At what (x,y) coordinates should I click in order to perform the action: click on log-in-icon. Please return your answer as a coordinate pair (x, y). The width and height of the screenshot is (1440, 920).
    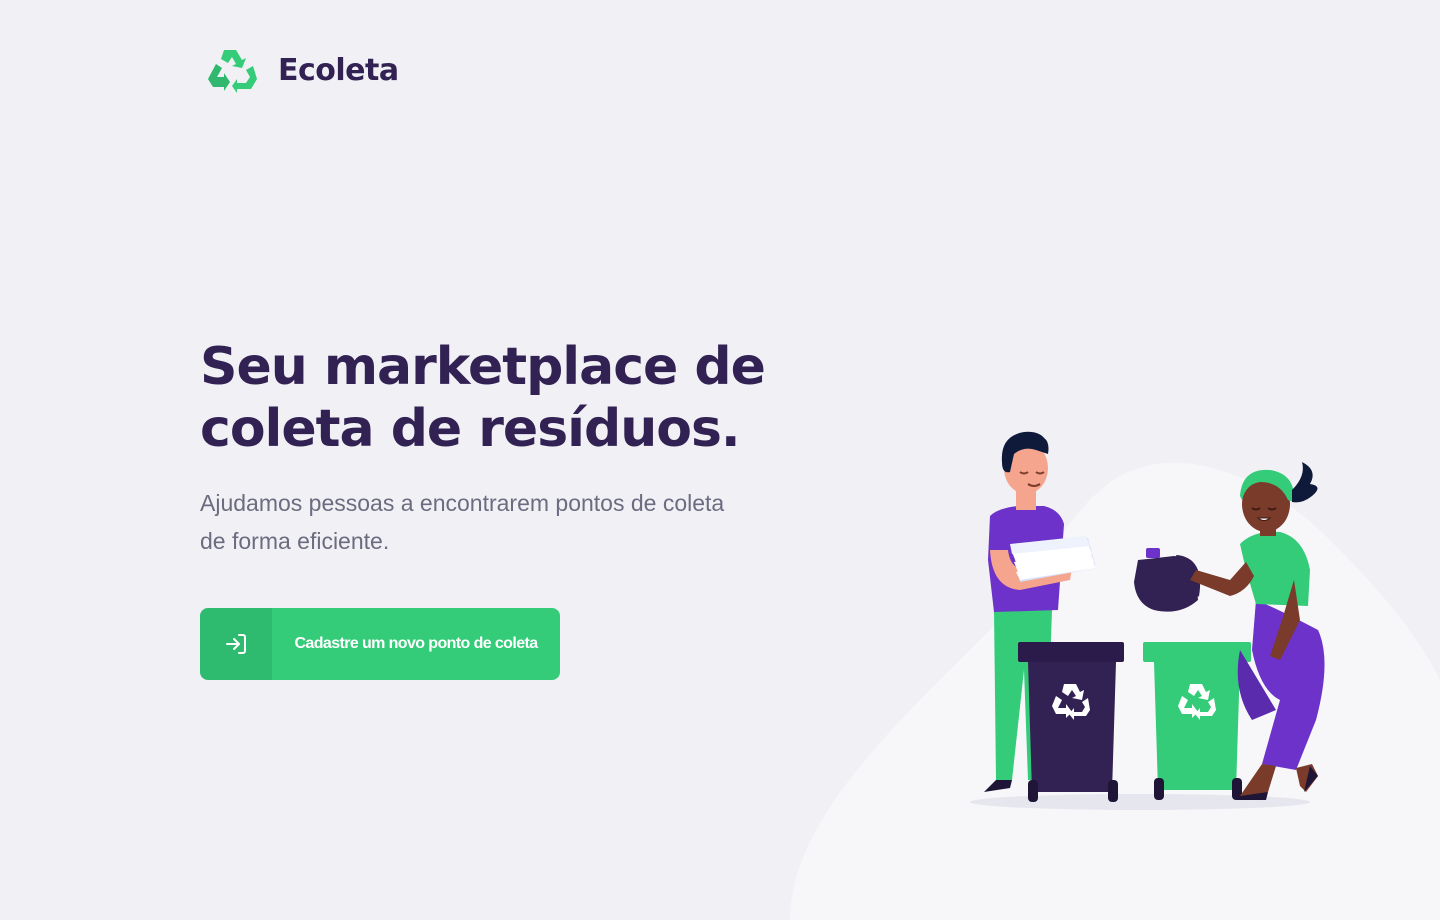
    Looking at the image, I should click on (236, 644).